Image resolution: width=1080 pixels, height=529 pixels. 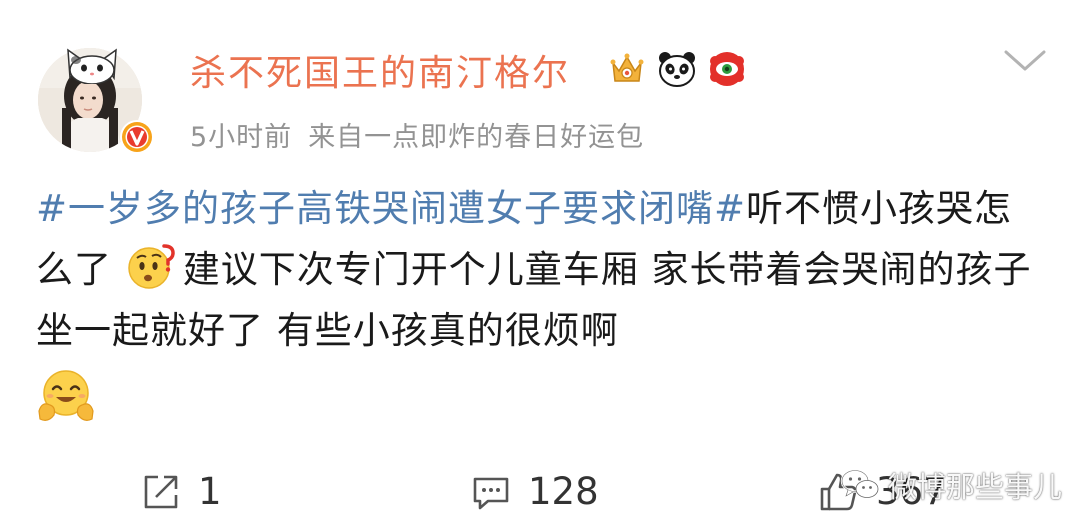 I want to click on hugging-face-emoji-icon, so click(x=66, y=395).